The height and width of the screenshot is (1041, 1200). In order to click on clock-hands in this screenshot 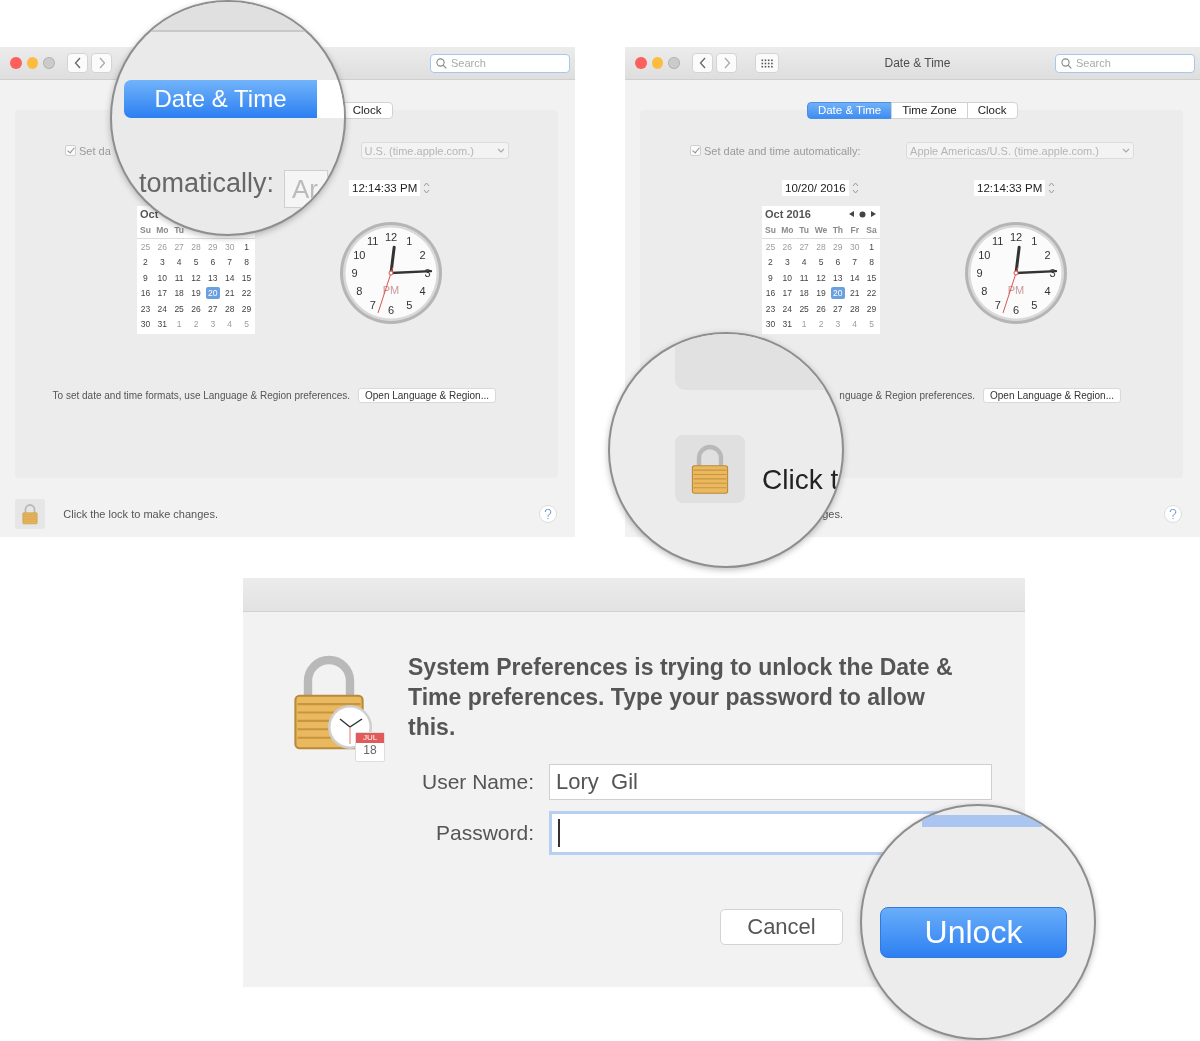, I will do `click(1030, 279)`.